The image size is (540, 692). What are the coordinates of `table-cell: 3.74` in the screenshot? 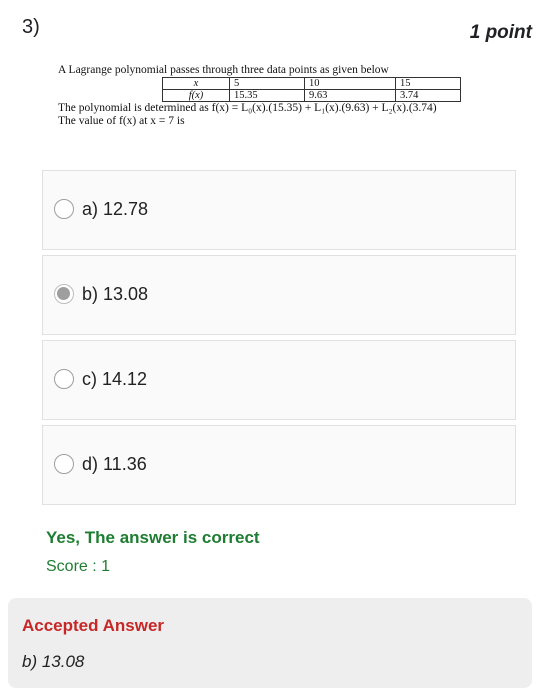 It's located at (428, 95).